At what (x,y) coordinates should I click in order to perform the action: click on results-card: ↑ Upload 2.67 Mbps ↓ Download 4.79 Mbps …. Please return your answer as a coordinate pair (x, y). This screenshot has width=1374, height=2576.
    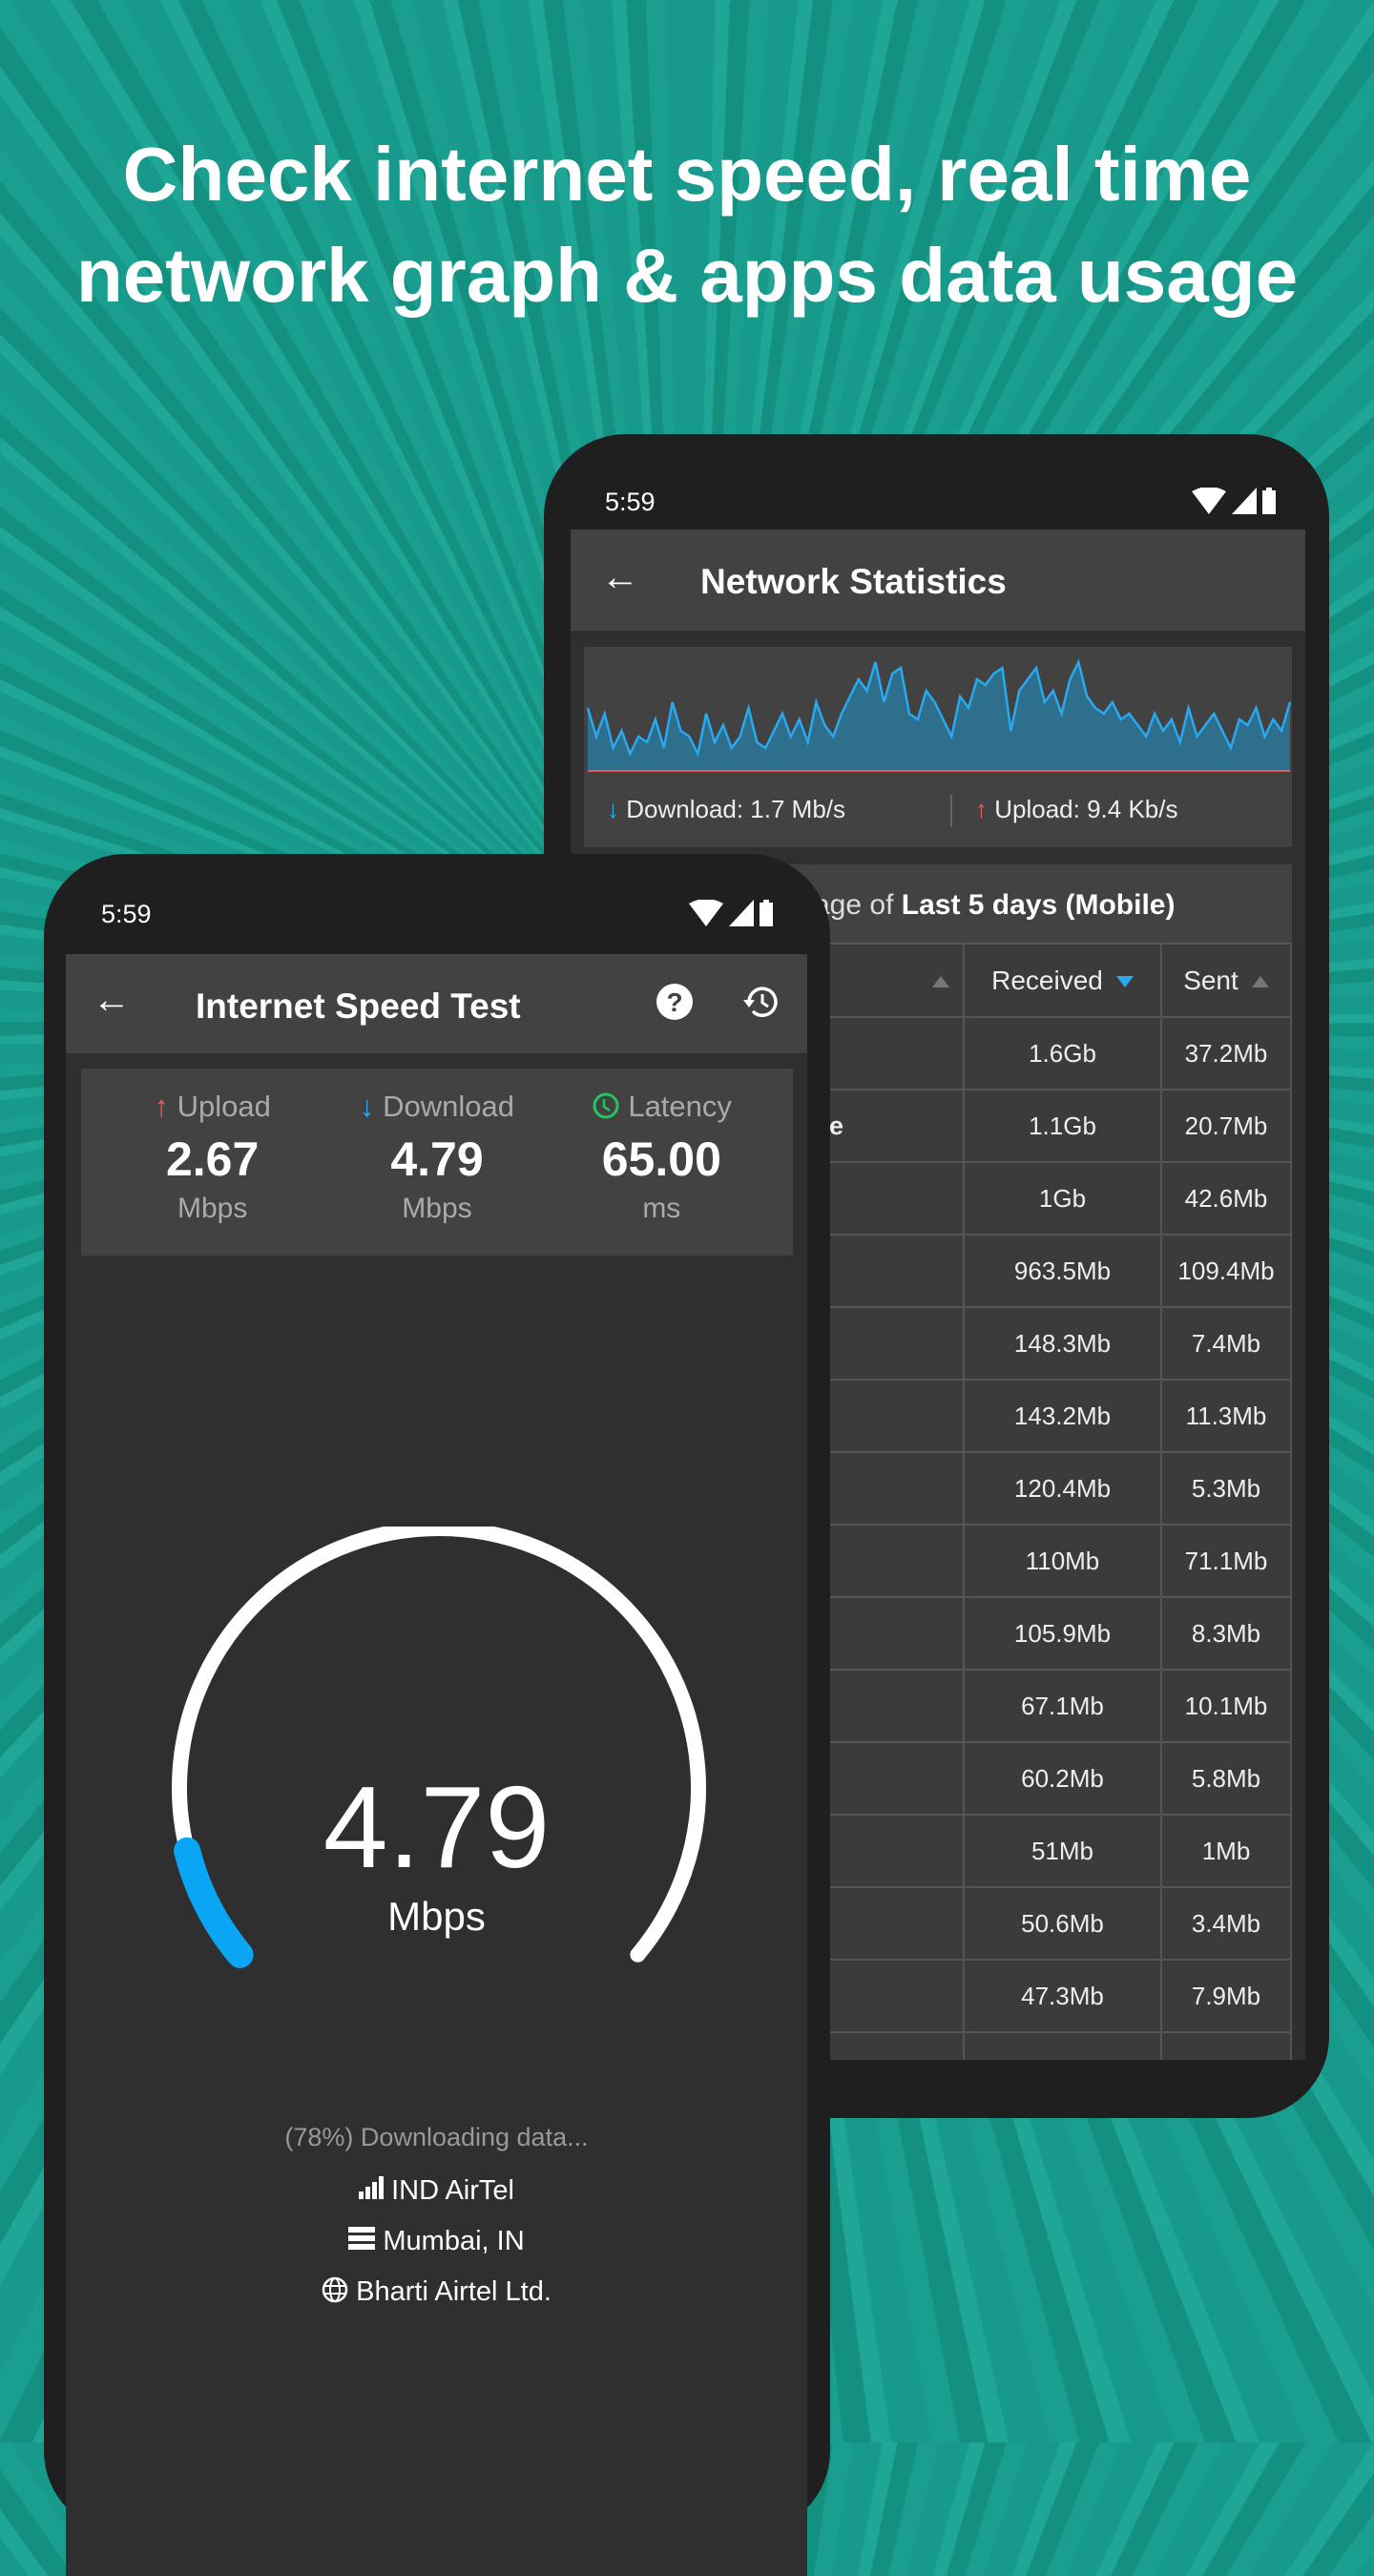
    Looking at the image, I should click on (437, 1162).